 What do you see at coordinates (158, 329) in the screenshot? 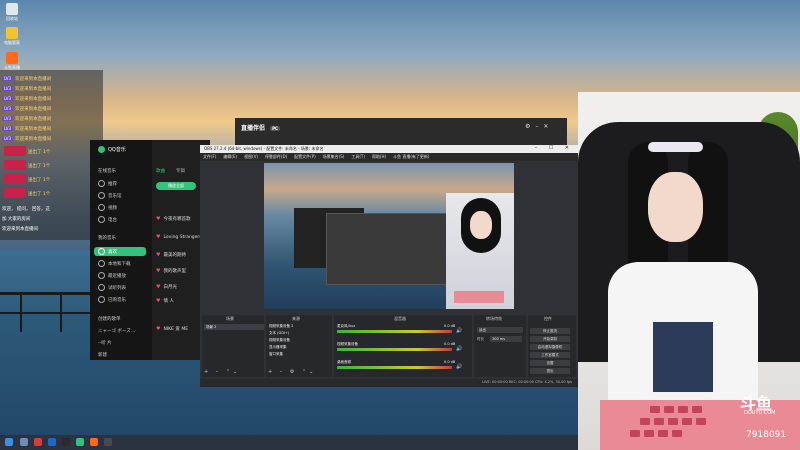
I see `heart-icon: ♥` at bounding box center [158, 329].